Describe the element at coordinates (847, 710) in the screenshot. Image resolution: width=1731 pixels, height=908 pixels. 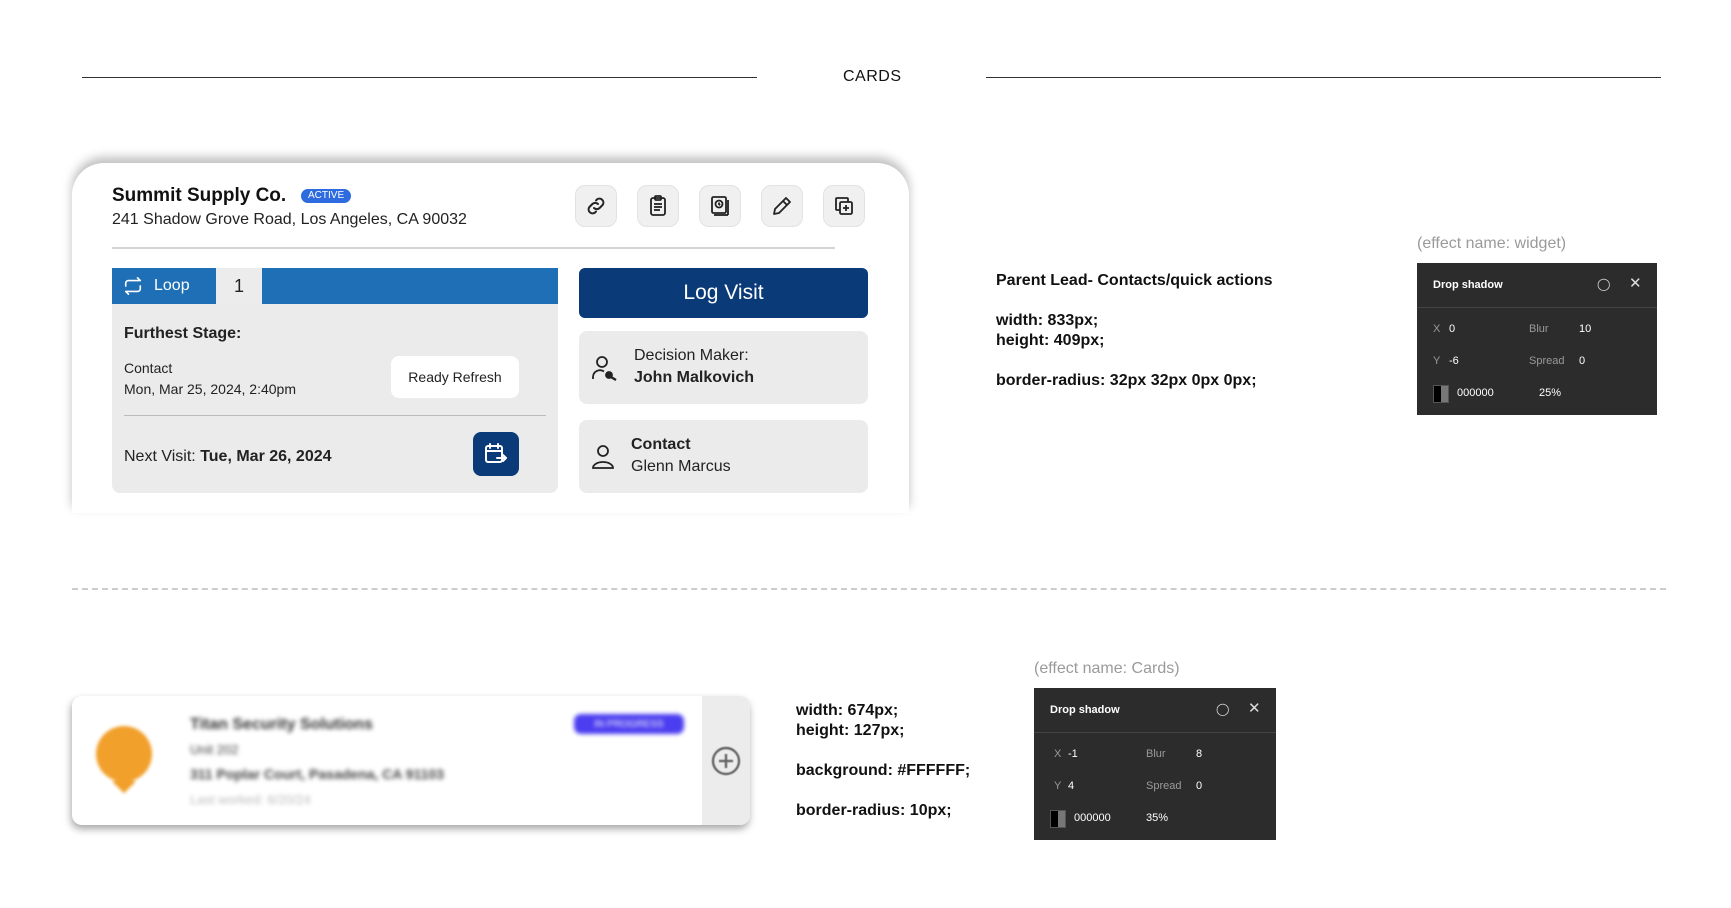
I see `spec-small-width: width: 674px;` at that location.